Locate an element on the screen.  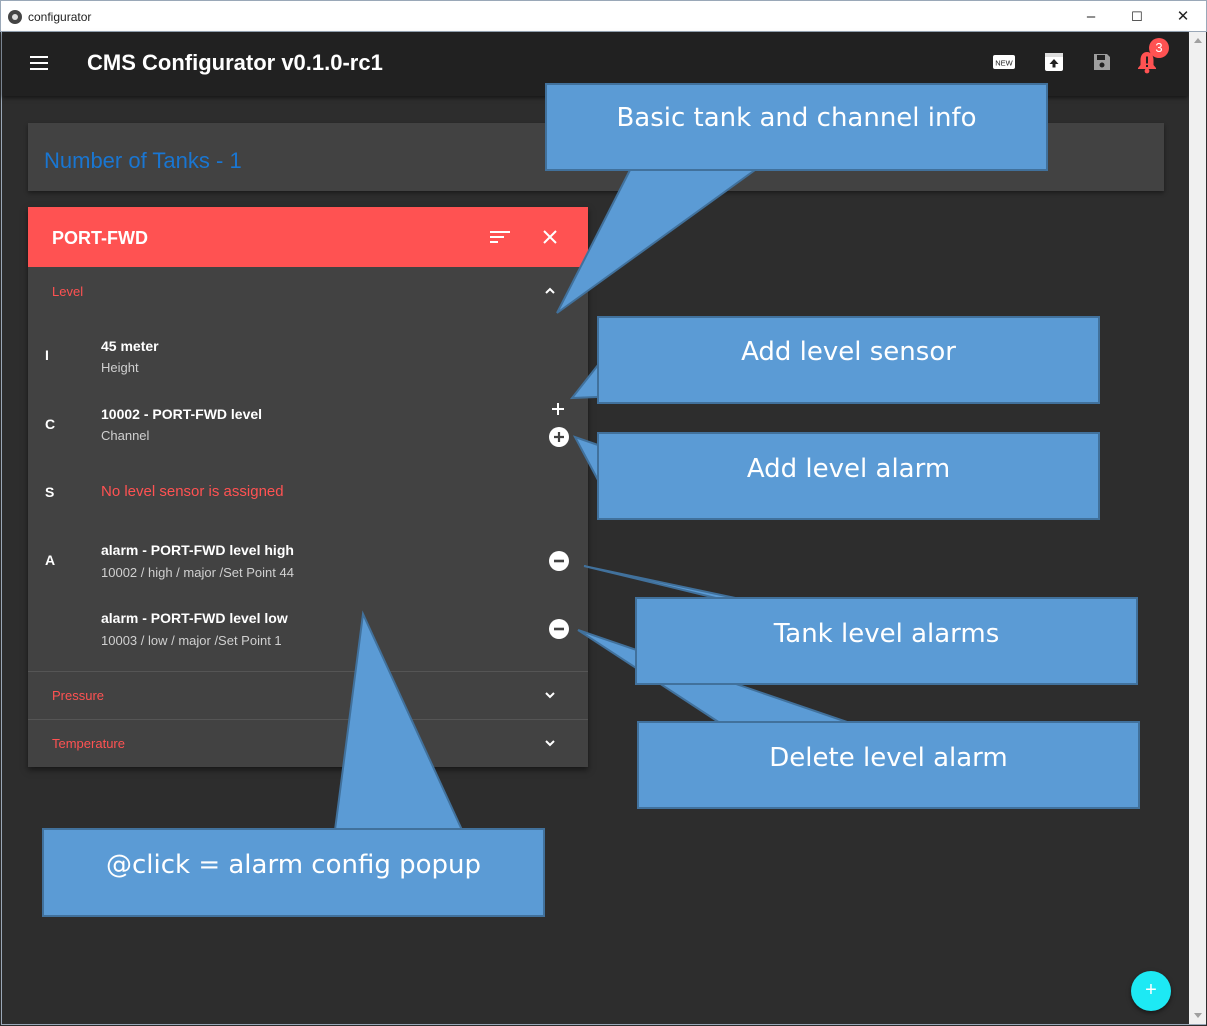
plus-circle-icon is located at coordinates (559, 437).